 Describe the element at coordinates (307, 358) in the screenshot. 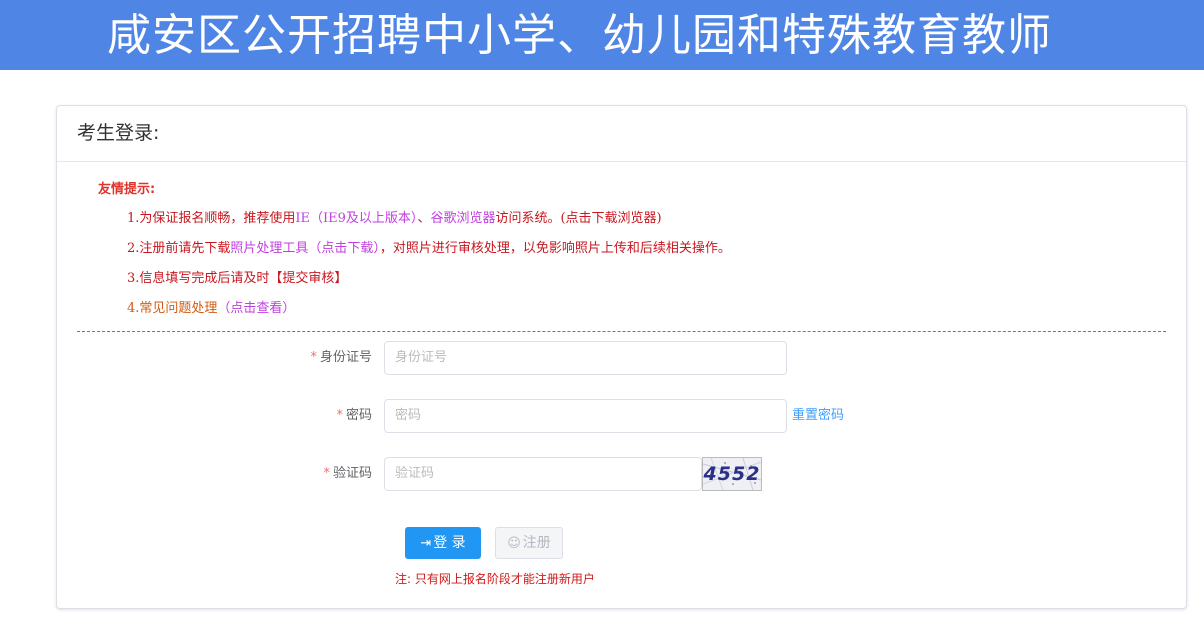

I see `id-number-label: * 身份证号` at that location.